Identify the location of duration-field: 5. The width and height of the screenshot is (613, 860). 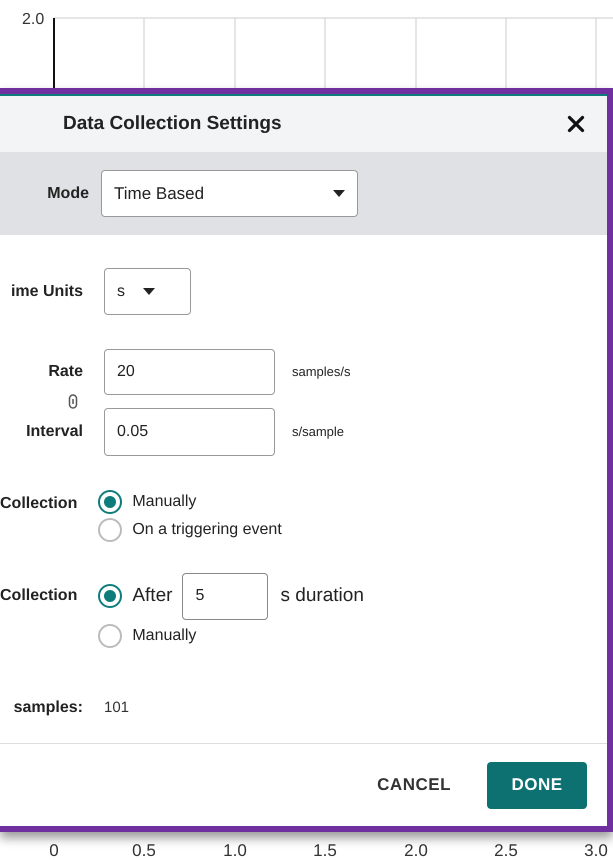
(225, 596).